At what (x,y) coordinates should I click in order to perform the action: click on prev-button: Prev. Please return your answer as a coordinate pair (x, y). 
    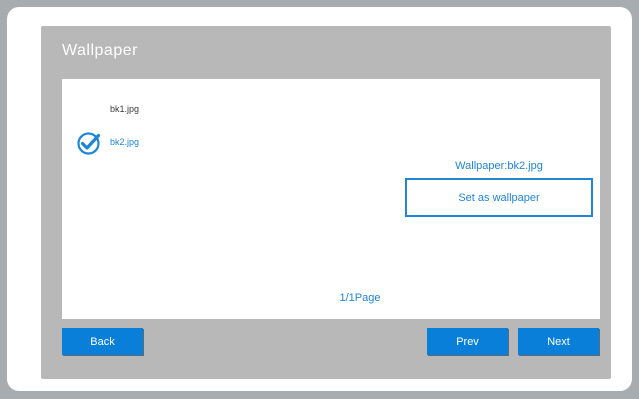
    Looking at the image, I should click on (467, 341).